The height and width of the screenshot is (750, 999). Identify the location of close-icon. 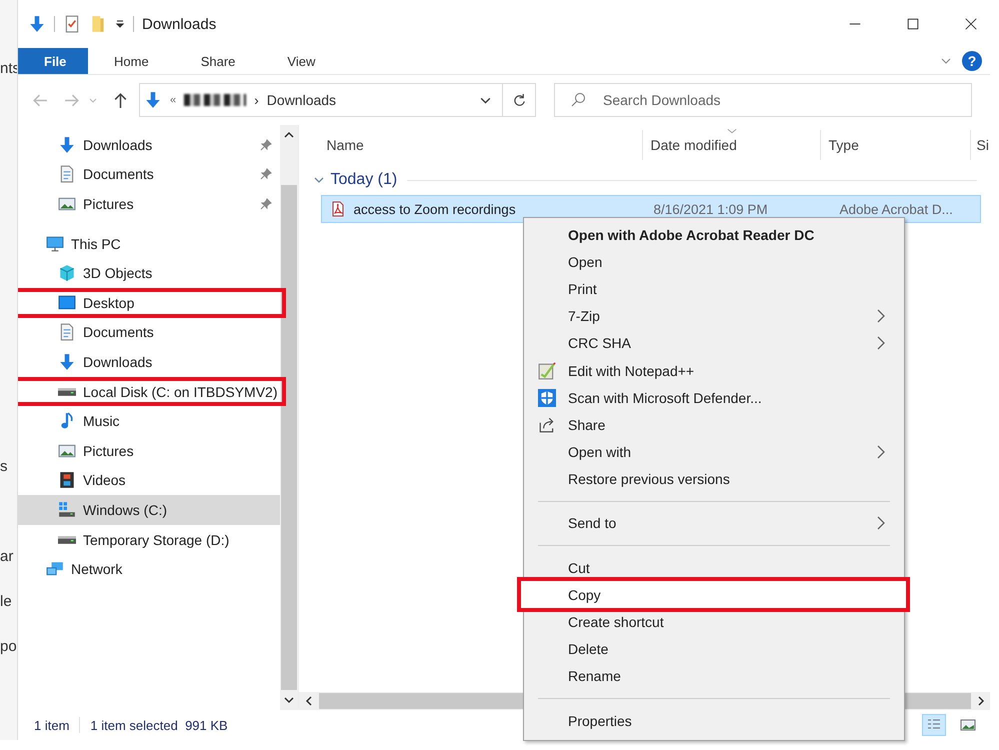
(971, 24).